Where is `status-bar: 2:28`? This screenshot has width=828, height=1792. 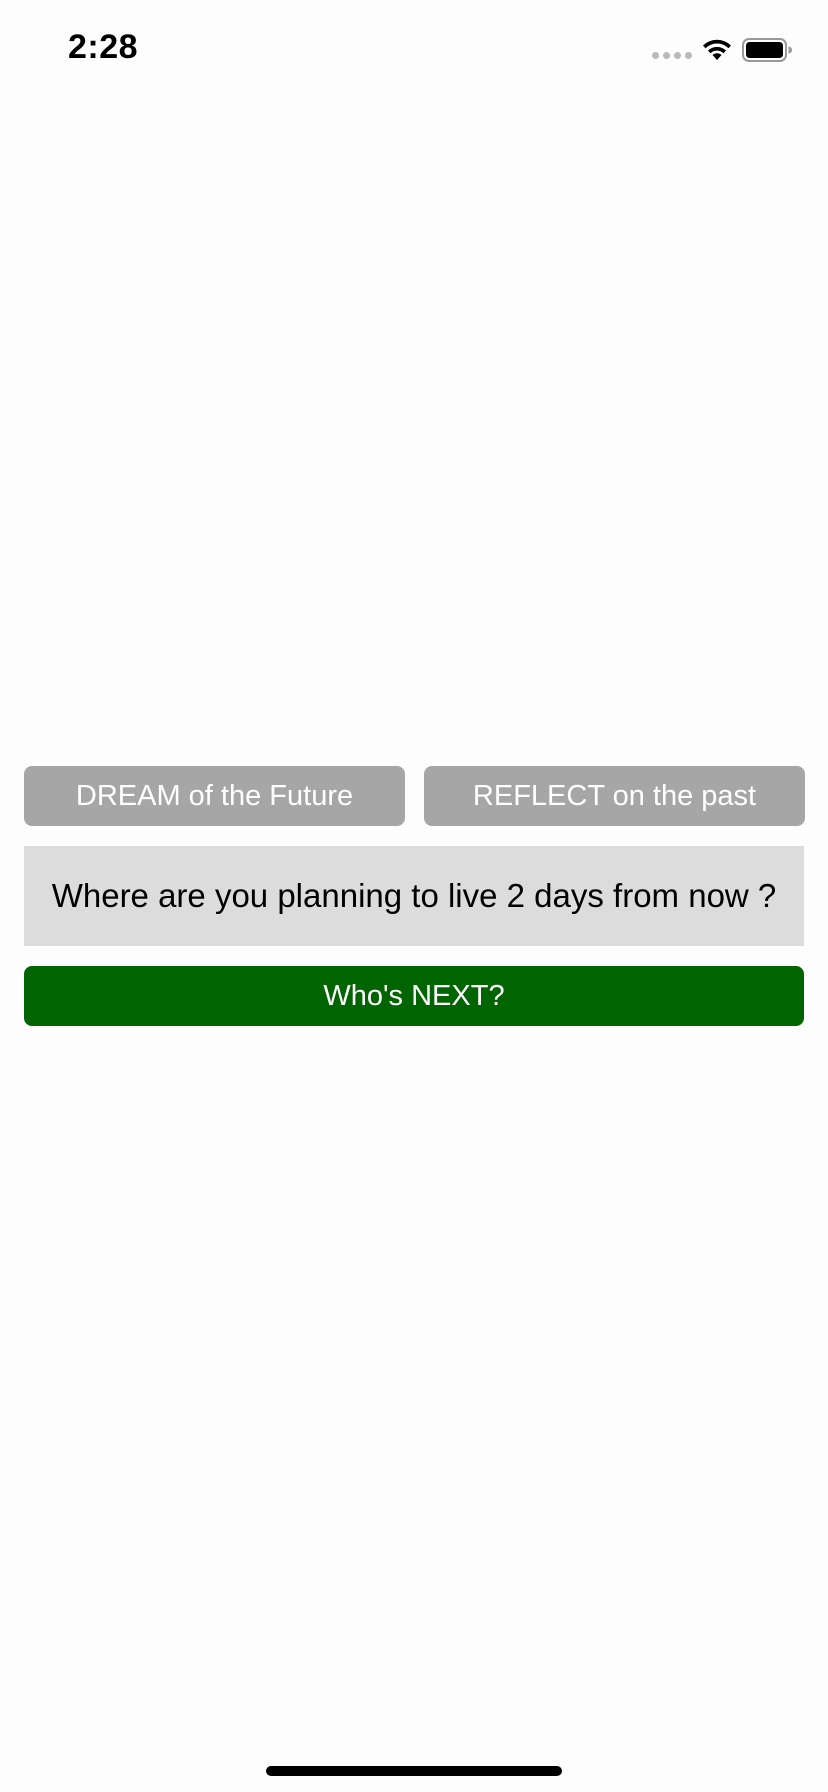 status-bar: 2:28 is located at coordinates (414, 50).